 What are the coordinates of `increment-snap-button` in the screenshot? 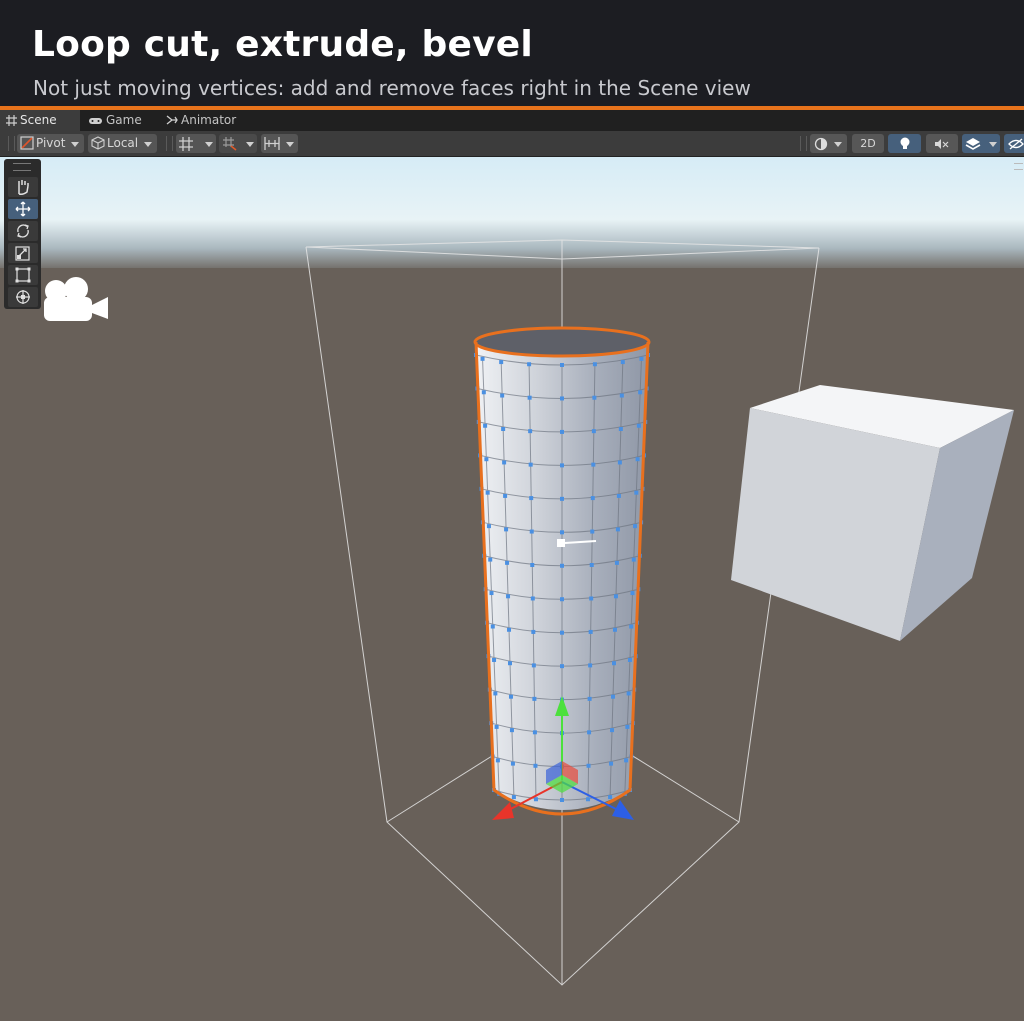 It's located at (238, 143).